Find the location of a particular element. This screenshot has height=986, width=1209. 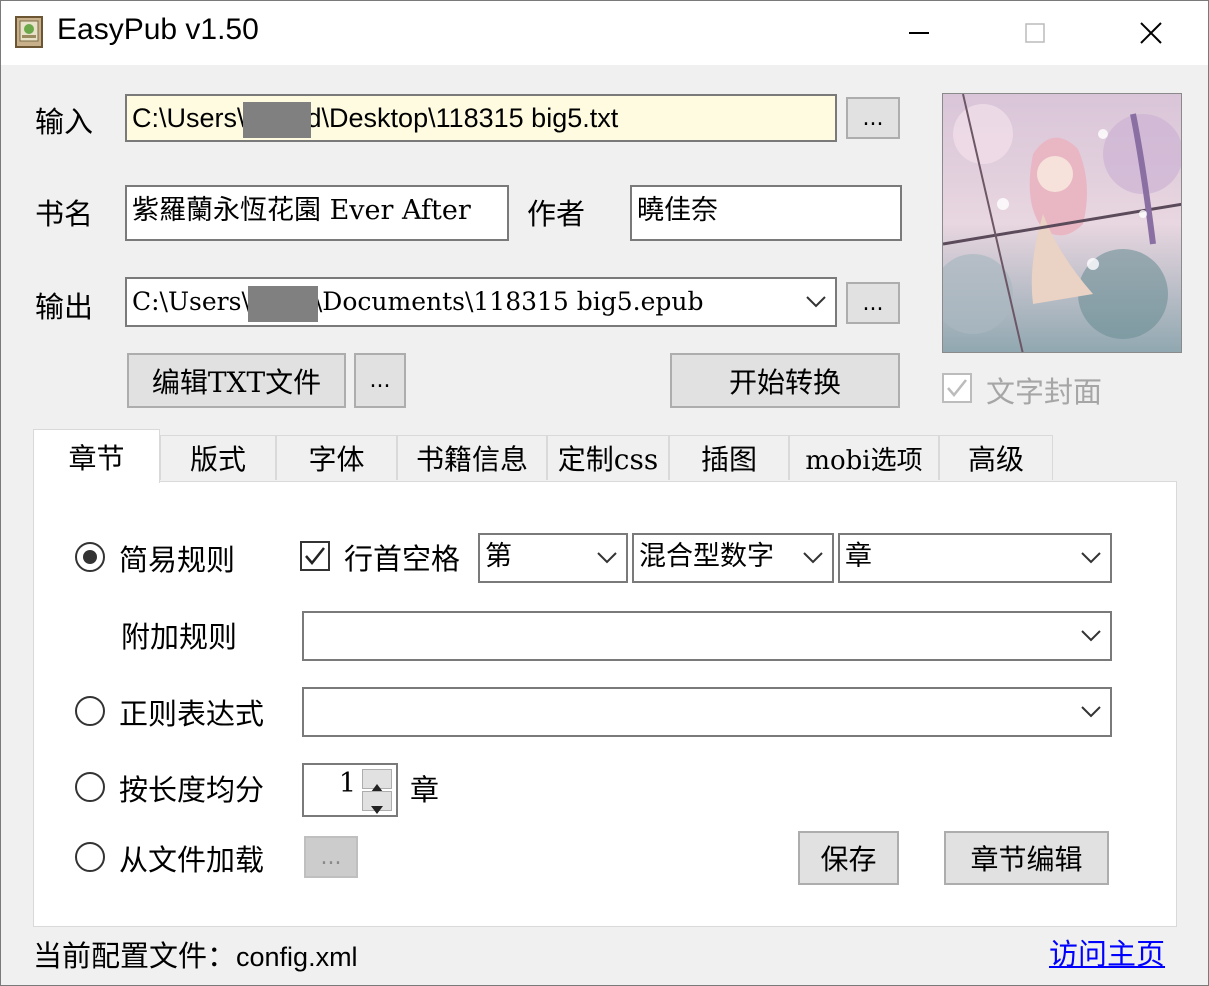

cover-illustration is located at coordinates (1062, 223).